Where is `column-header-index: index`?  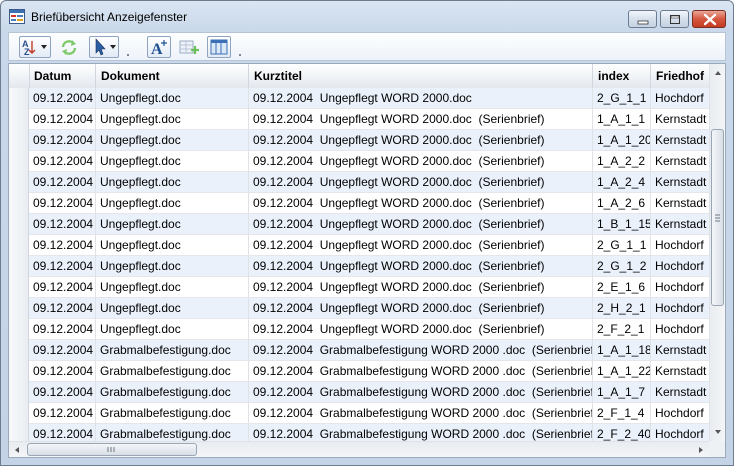 column-header-index: index is located at coordinates (622, 76).